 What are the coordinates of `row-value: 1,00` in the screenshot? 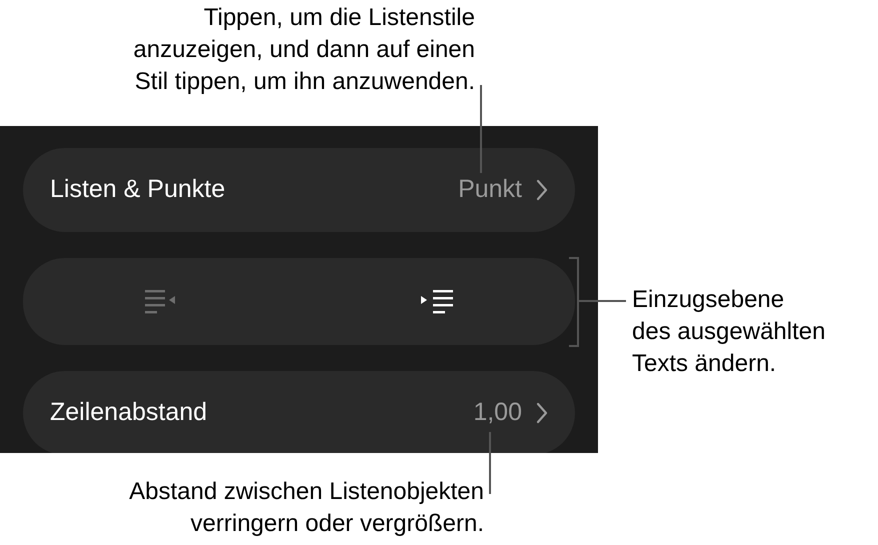 It's located at (497, 412).